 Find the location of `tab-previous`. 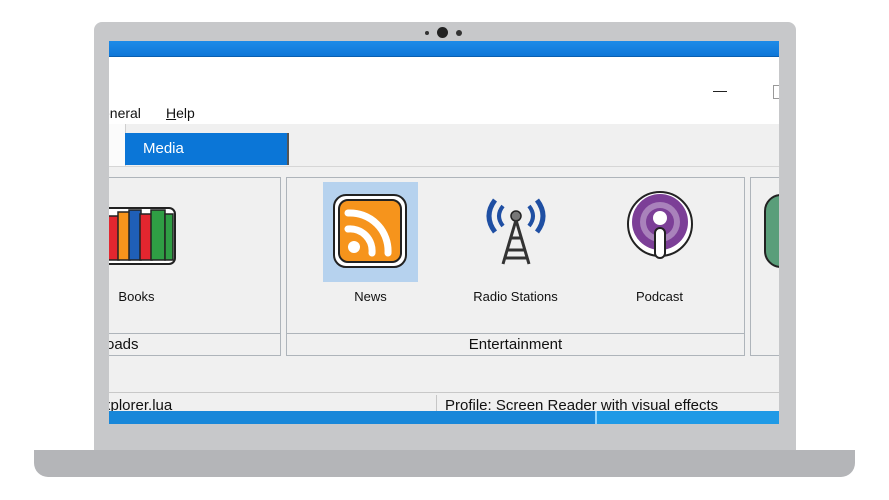

tab-previous is located at coordinates (117, 145).